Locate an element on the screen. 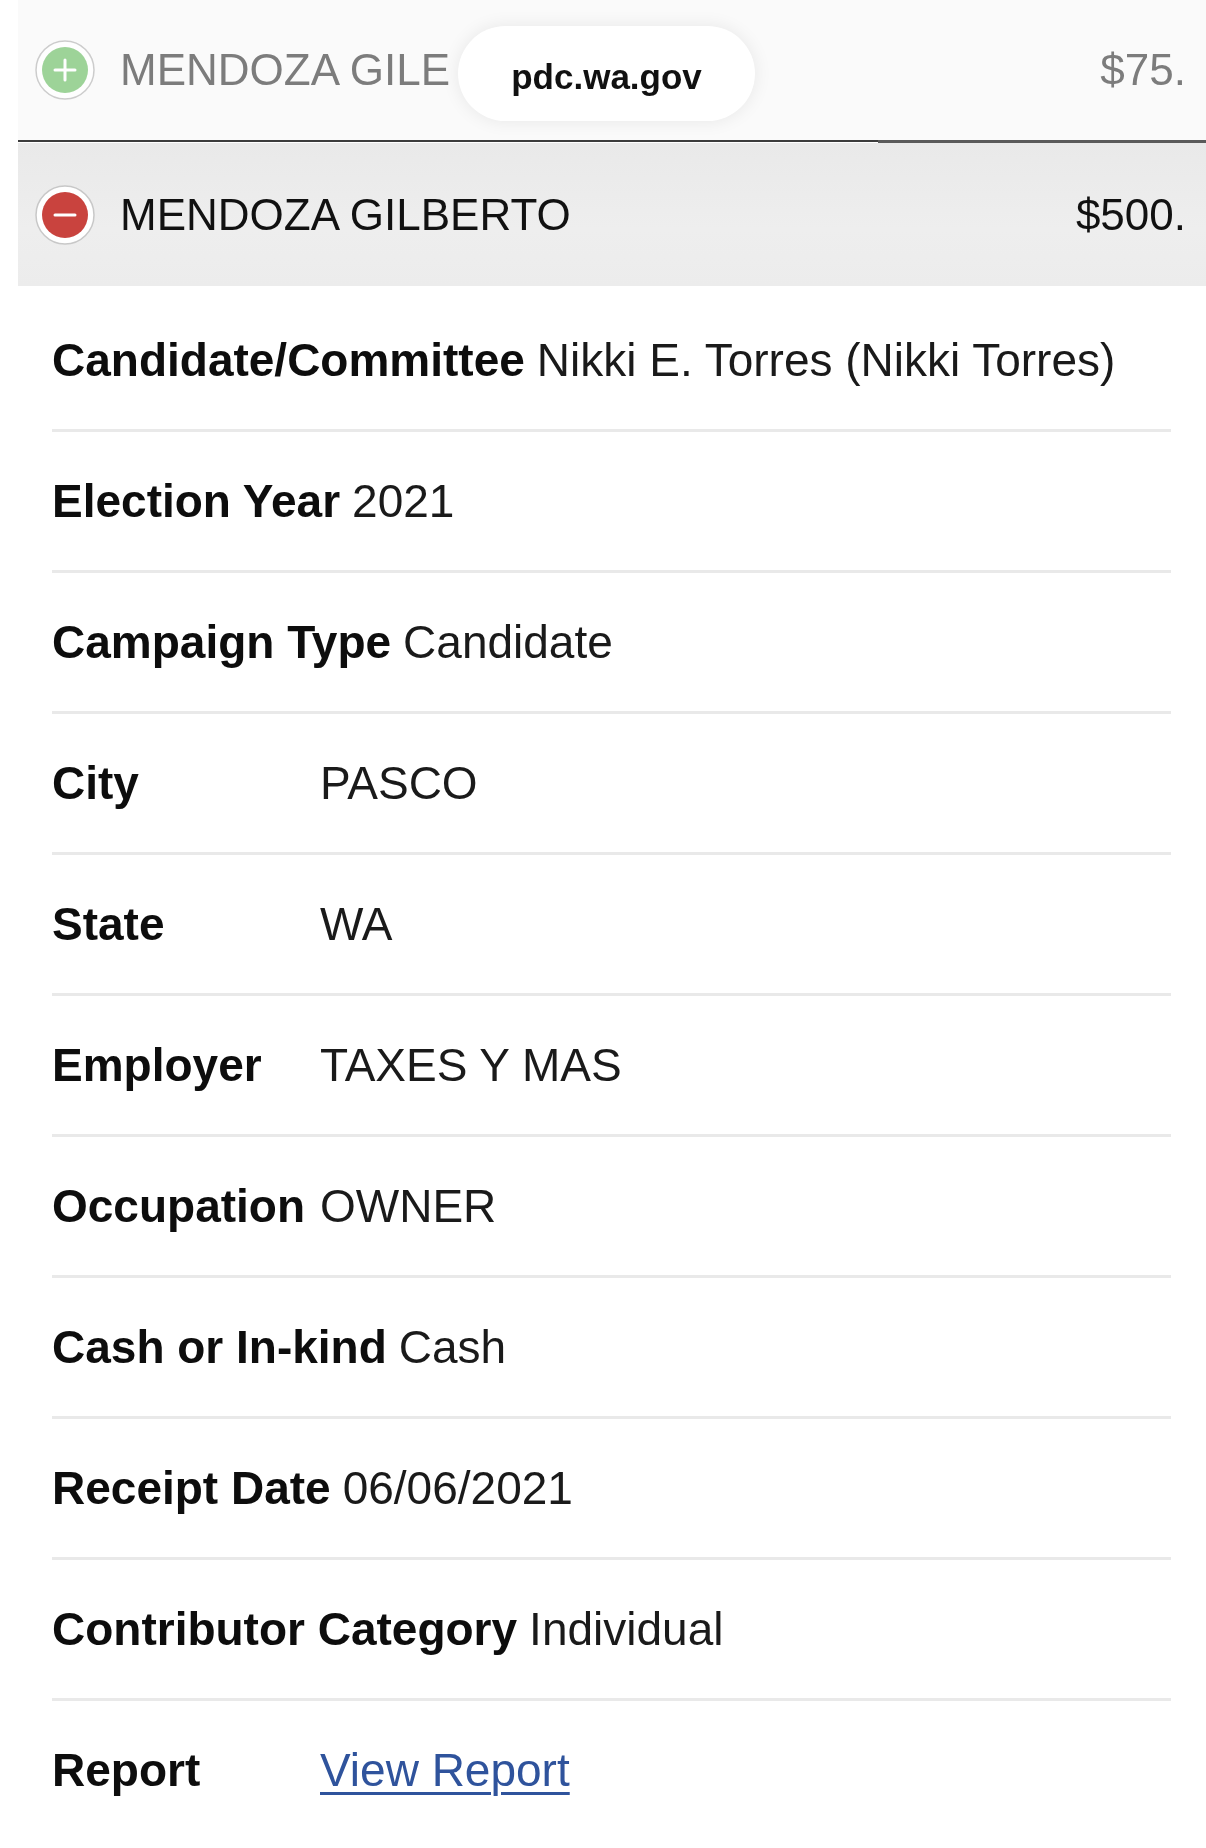 This screenshot has width=1206, height=1848. field-label: Occupation is located at coordinates (179, 1206).